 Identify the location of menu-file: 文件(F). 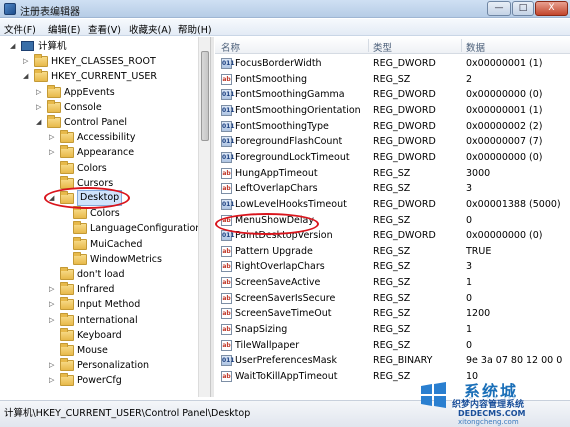
(20, 29).